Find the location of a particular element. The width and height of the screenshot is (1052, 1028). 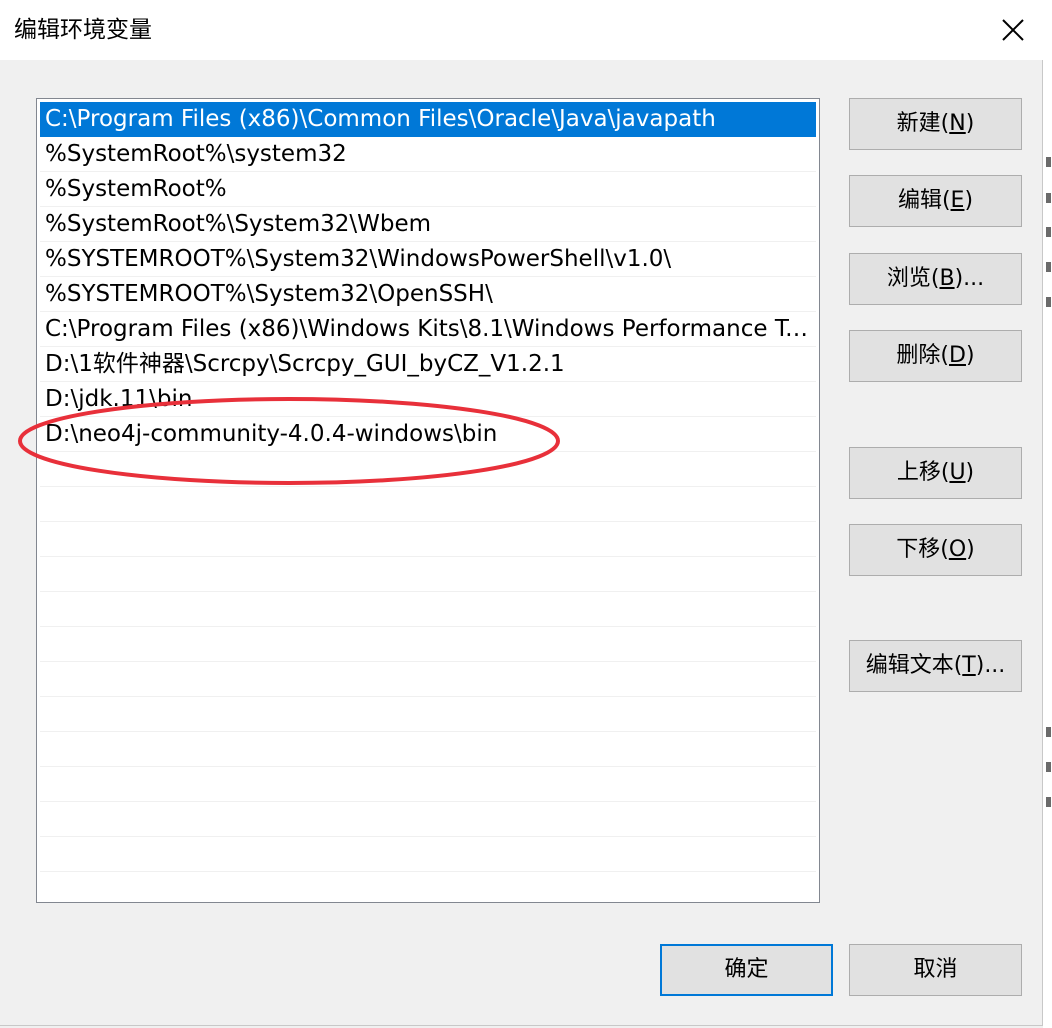

path-row: %SYSTEMROOT%\System32\OpenSSH\ is located at coordinates (428, 294).